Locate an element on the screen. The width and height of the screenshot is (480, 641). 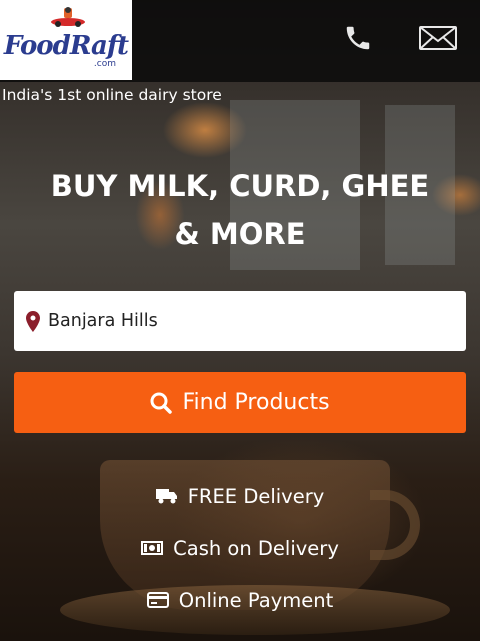
tagline: India's 1st online dairy store is located at coordinates (112, 95).